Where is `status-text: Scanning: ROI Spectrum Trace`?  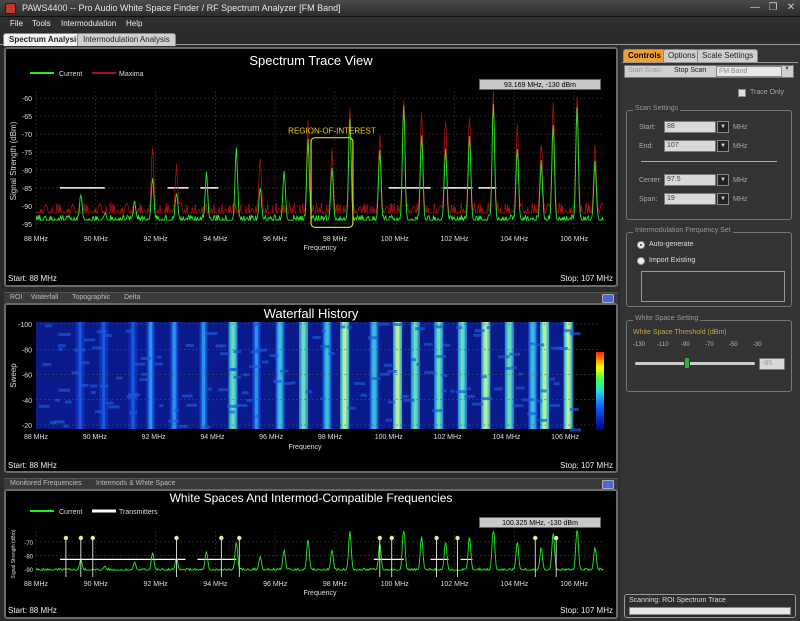
status-text: Scanning: ROI Spectrum Trace is located at coordinates (677, 600).